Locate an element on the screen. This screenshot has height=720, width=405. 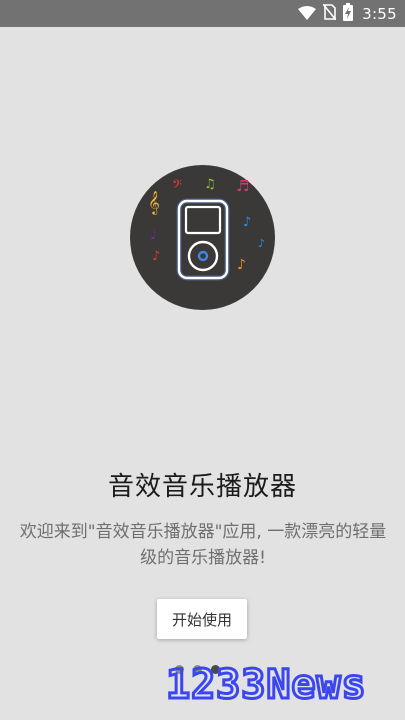
hero-logo: 𝄞 𝄢 ♫ ♬ ♪ ♪ ♪ ♩ ♪ is located at coordinates (202, 237).